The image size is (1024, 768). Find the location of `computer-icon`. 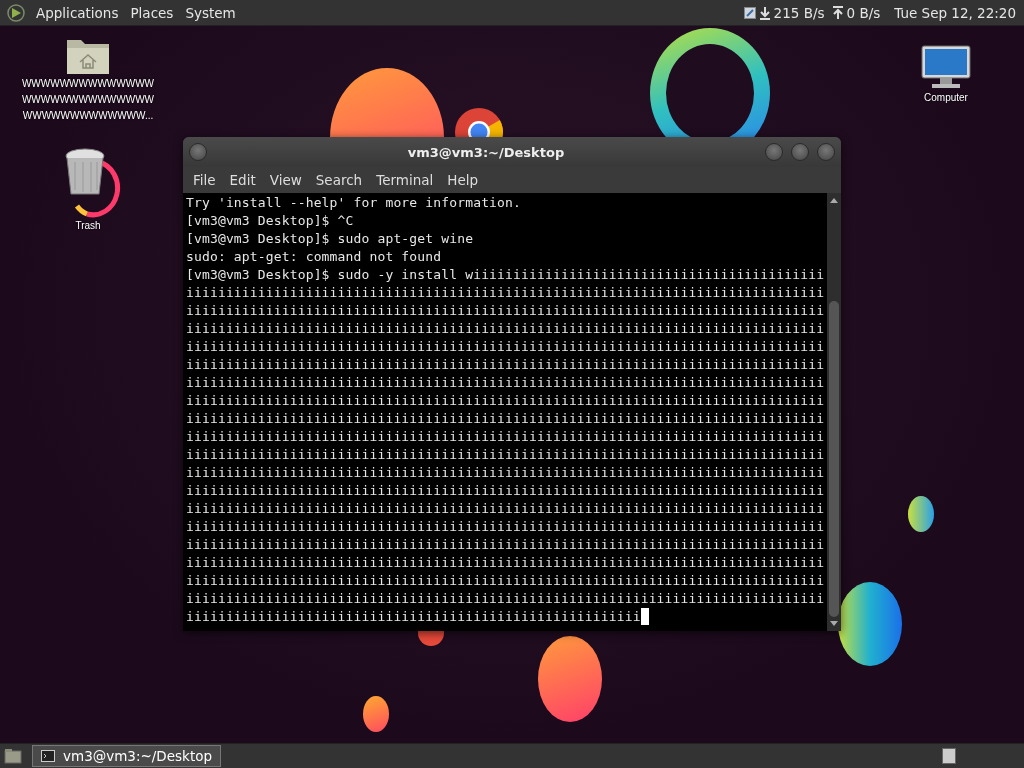

computer-icon is located at coordinates (946, 67).